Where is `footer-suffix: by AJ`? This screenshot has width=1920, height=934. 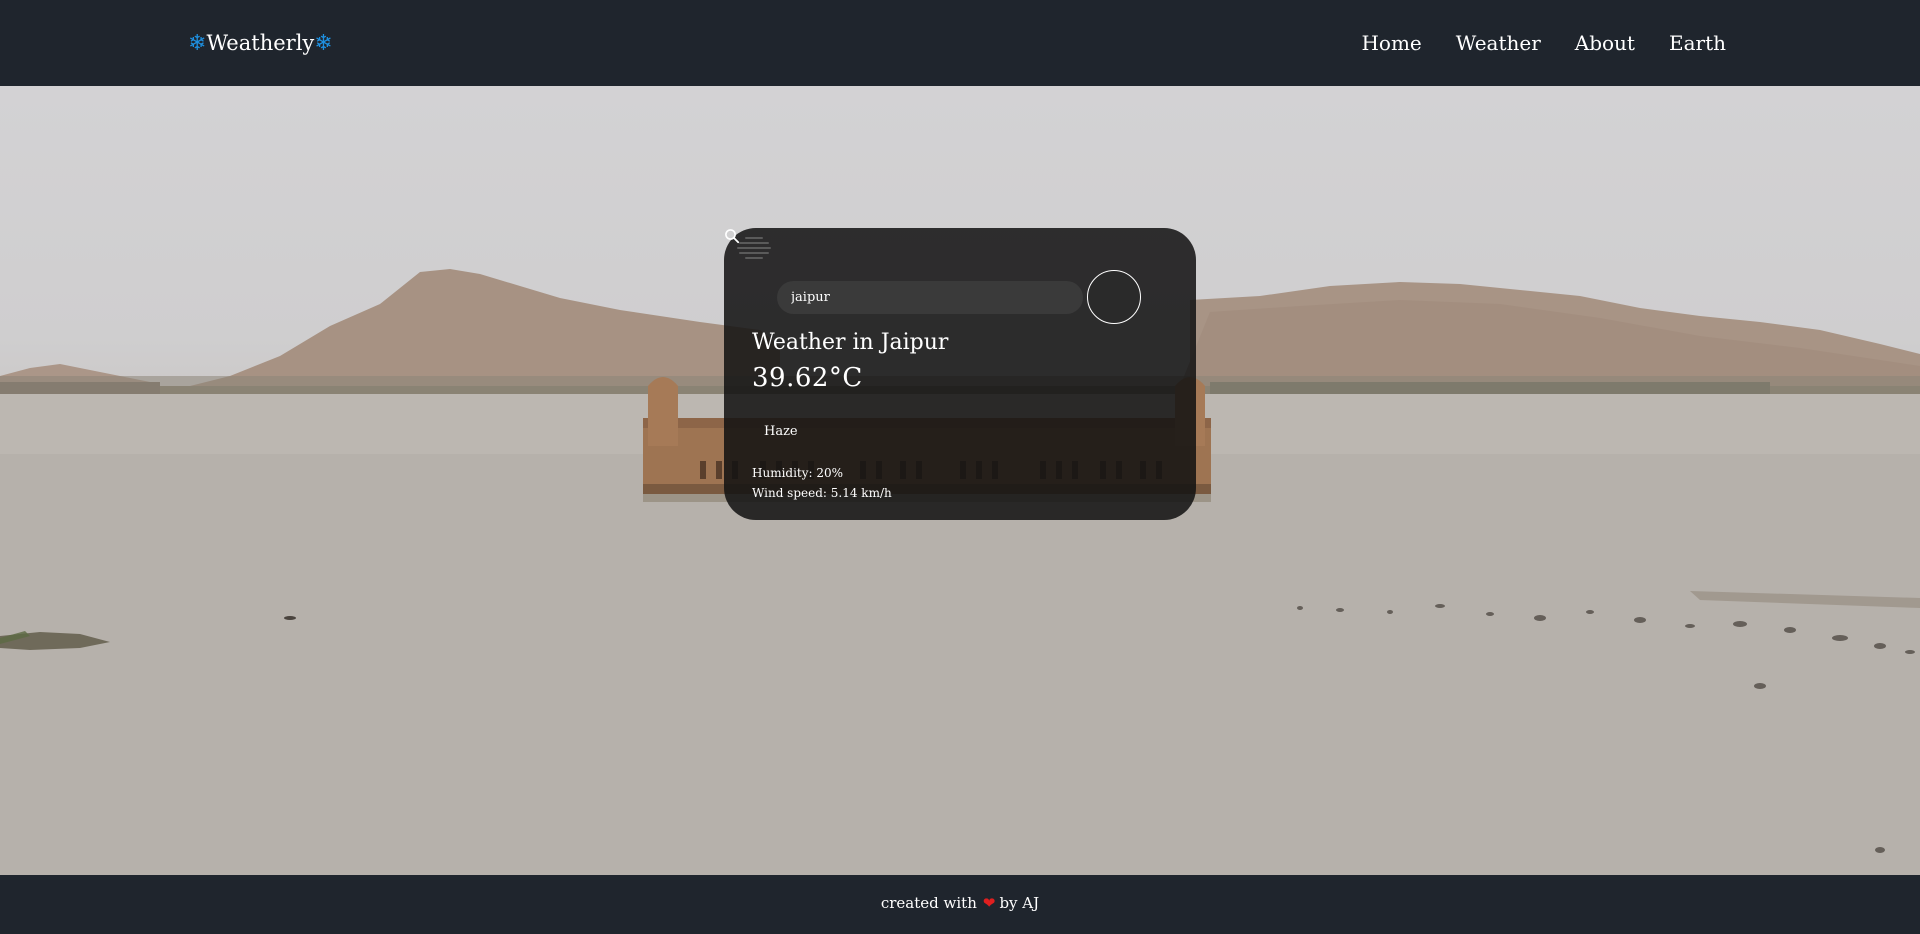
footer-suffix: by AJ is located at coordinates (1019, 902).